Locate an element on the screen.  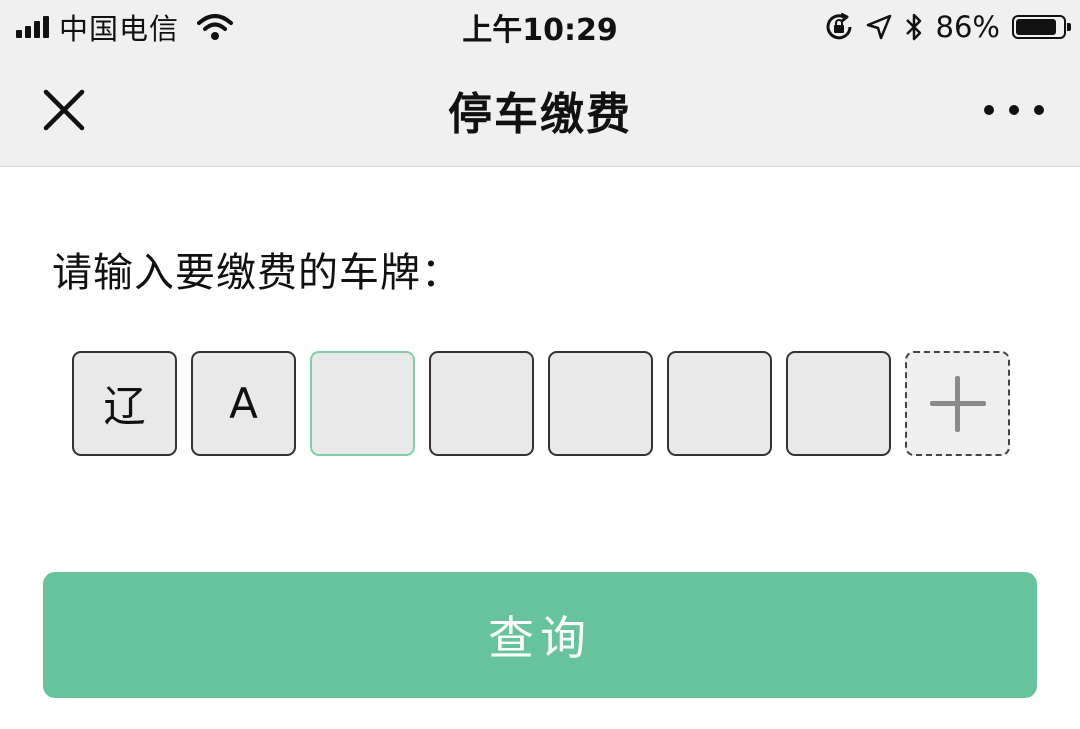
plus-icon is located at coordinates (958, 404).